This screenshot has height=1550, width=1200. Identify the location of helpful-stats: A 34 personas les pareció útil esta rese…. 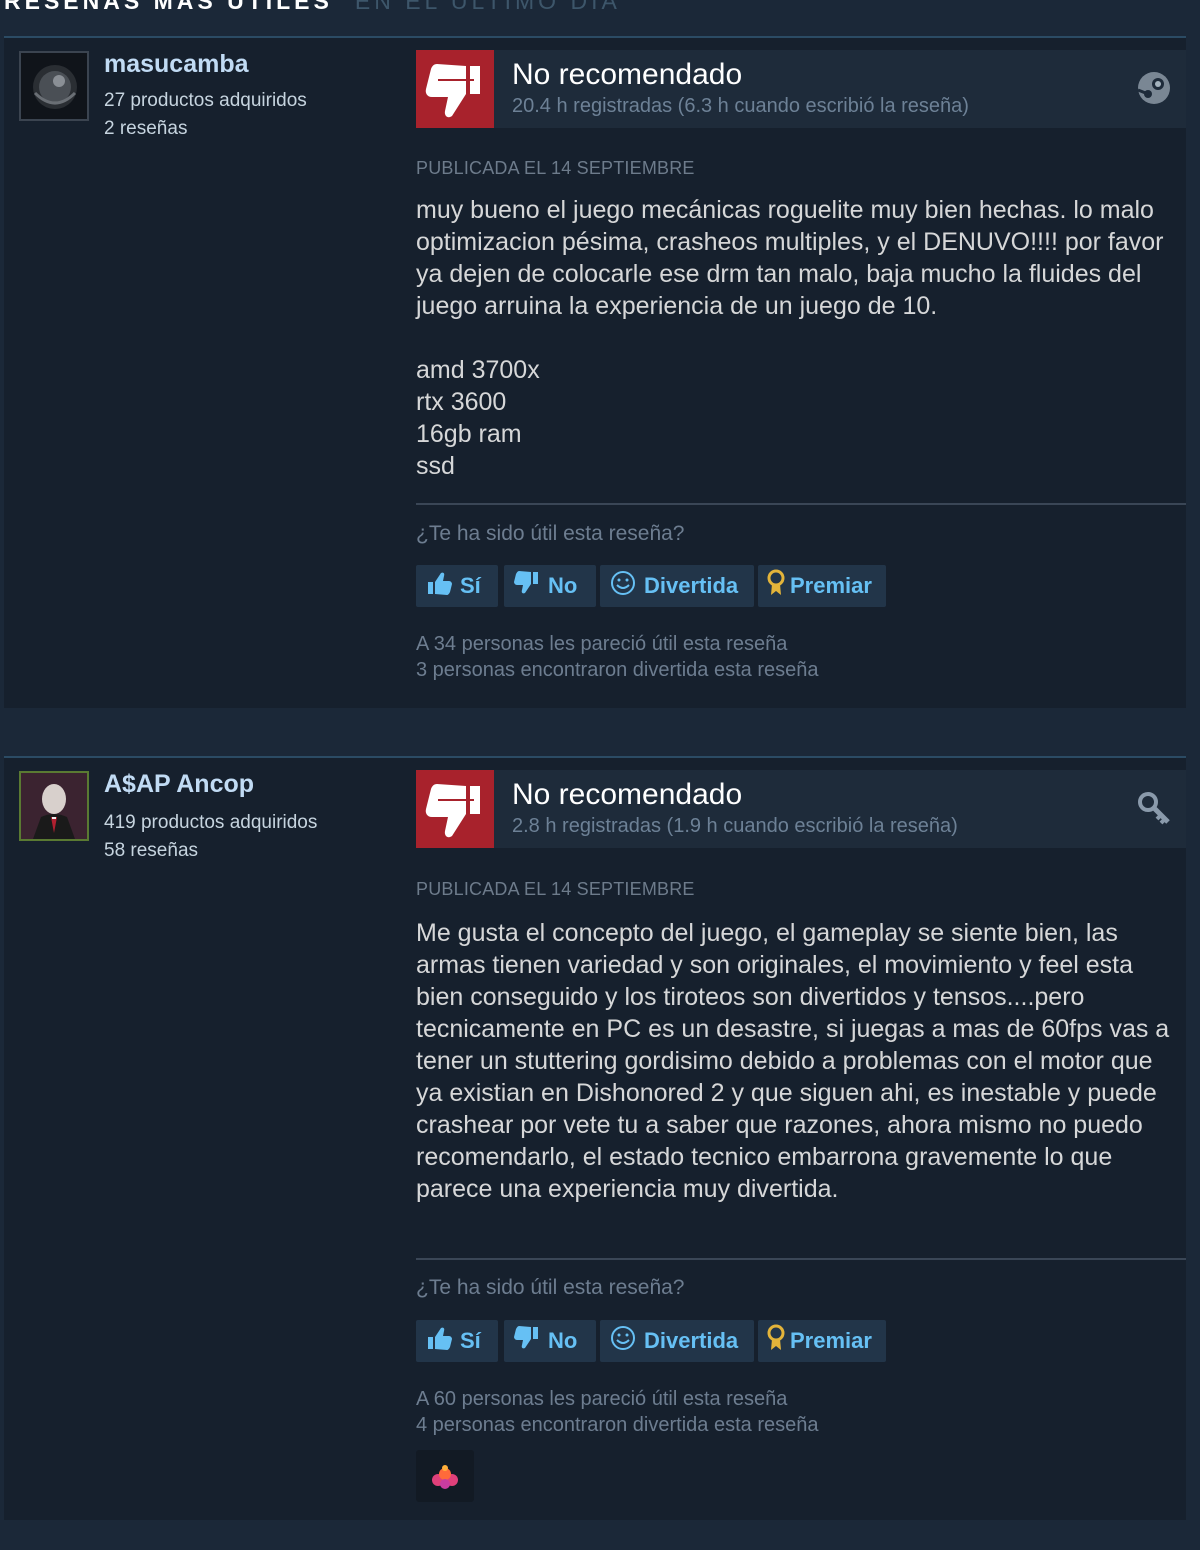
(617, 657).